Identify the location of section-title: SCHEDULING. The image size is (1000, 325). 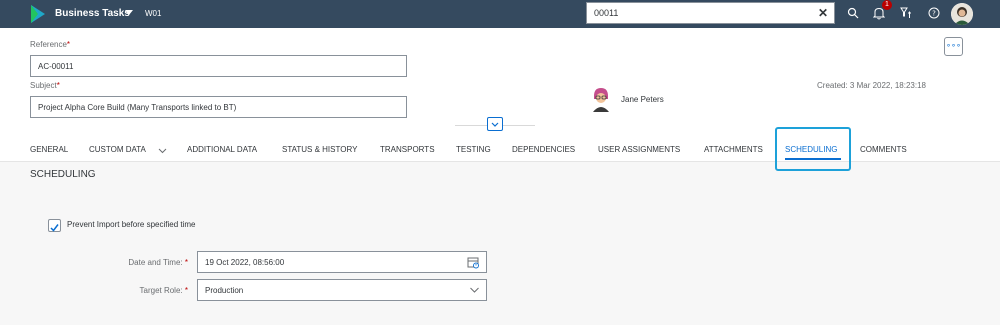
(63, 174).